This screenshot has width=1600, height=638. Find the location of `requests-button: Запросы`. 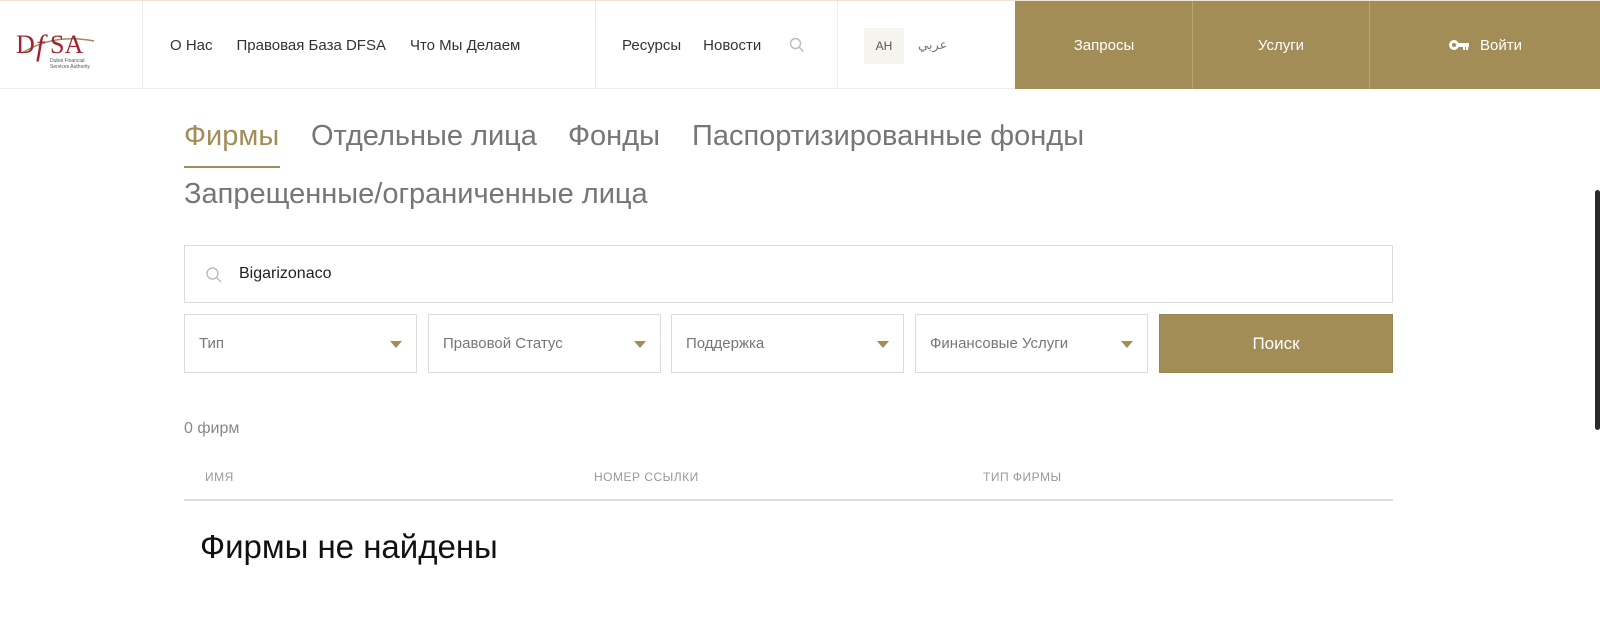

requests-button: Запросы is located at coordinates (1104, 45).